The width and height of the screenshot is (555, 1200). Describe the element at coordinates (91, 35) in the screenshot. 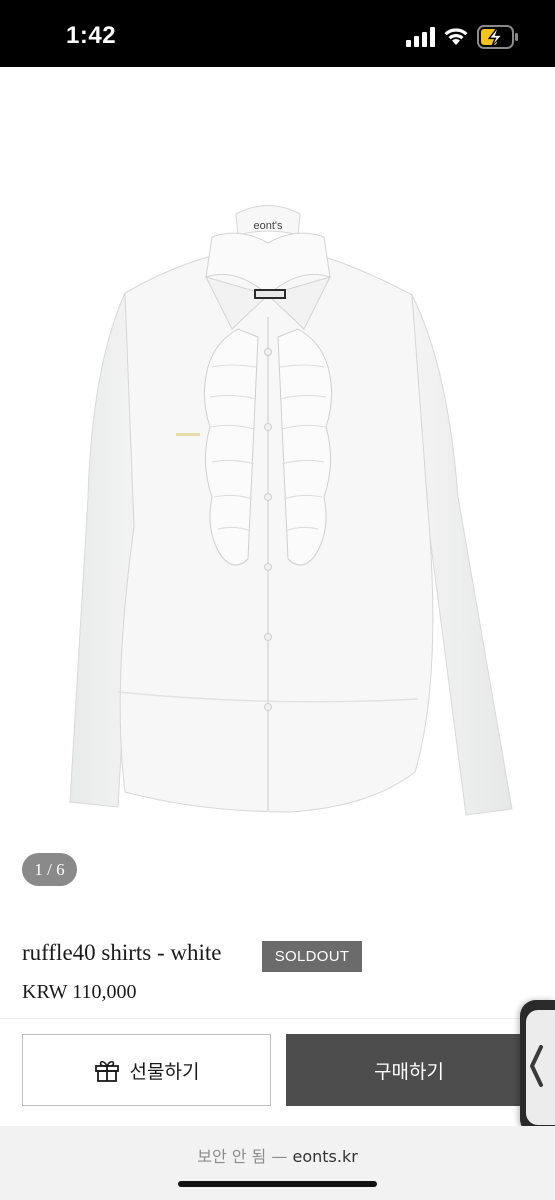

I see `status-time: 1:42` at that location.